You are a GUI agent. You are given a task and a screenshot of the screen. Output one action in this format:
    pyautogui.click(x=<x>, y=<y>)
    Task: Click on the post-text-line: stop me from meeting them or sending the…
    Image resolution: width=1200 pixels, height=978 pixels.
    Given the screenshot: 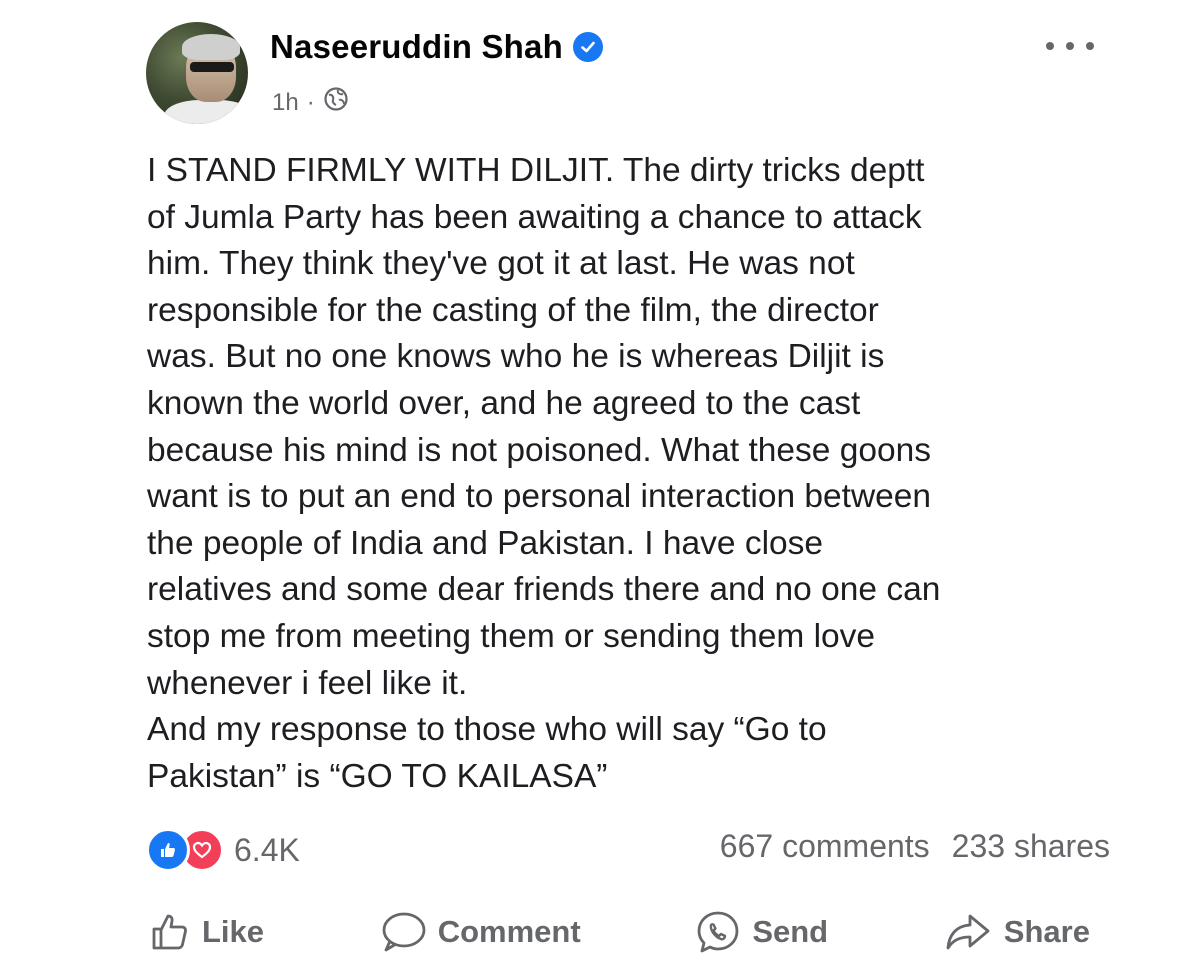 What is the action you would take?
    pyautogui.click(x=511, y=636)
    